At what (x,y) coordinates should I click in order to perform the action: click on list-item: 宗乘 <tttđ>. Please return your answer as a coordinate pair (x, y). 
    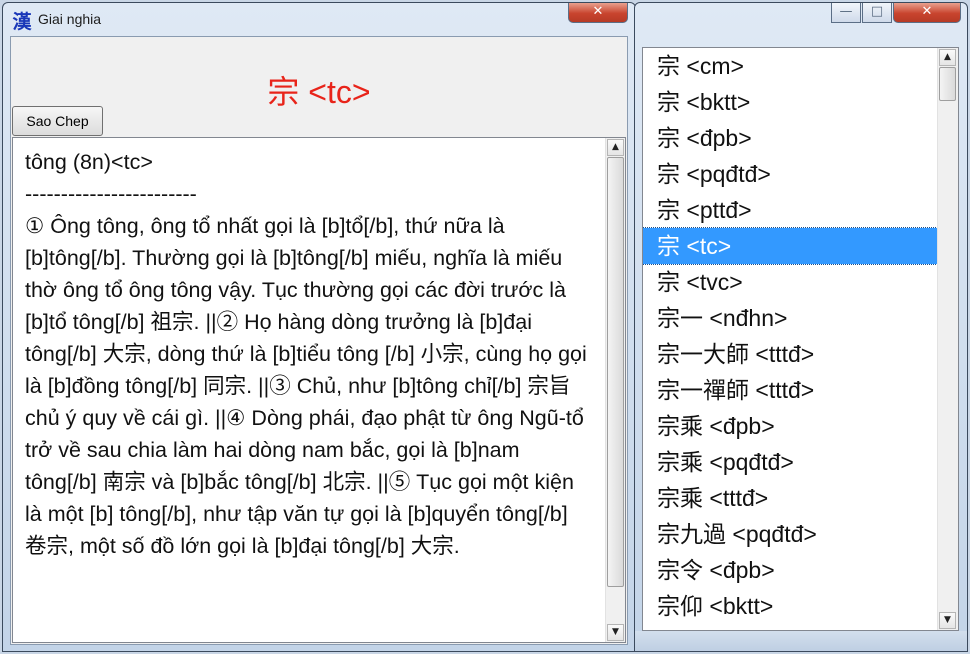
    Looking at the image, I should click on (790, 498).